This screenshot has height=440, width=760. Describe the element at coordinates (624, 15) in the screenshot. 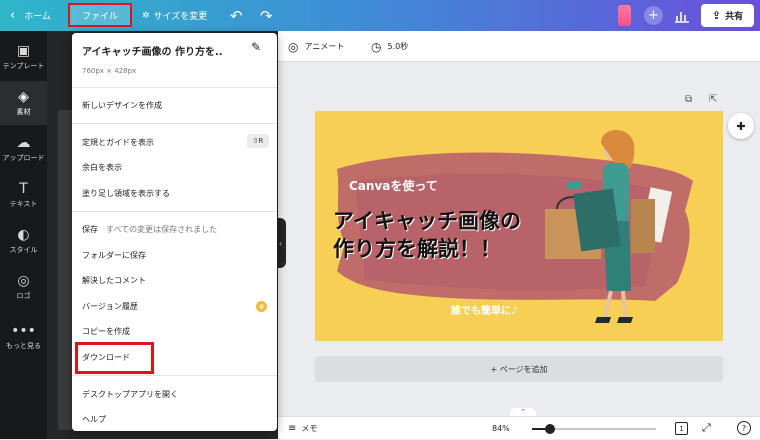

I see `avatar` at that location.